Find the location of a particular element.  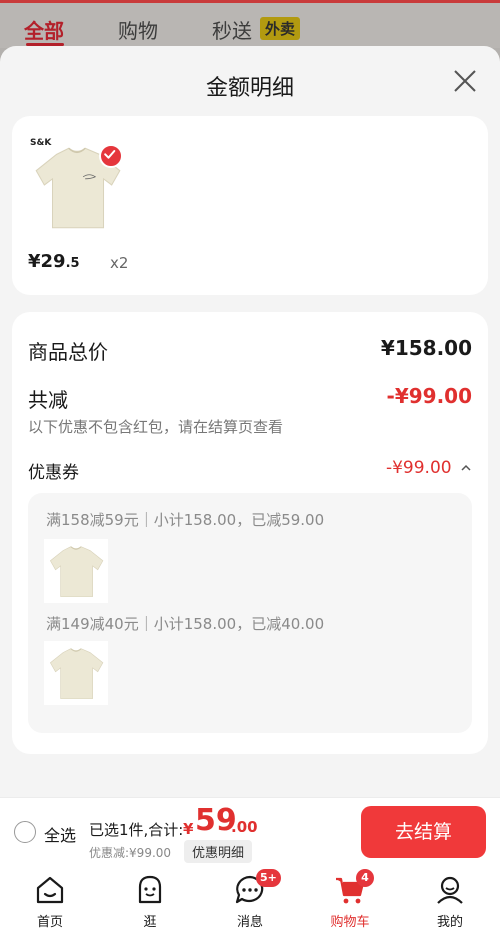

coupon-rule-1: 满158减59元｜小计158.00，已减59.00 is located at coordinates (185, 520).